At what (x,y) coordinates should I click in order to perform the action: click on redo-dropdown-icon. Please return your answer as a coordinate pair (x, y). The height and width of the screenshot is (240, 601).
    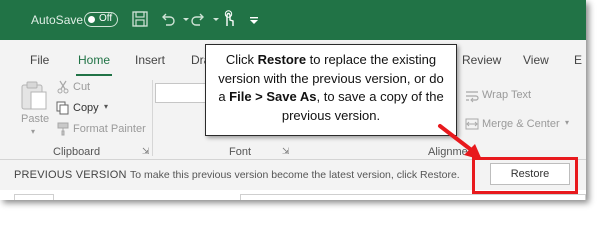
    Looking at the image, I should click on (212, 19).